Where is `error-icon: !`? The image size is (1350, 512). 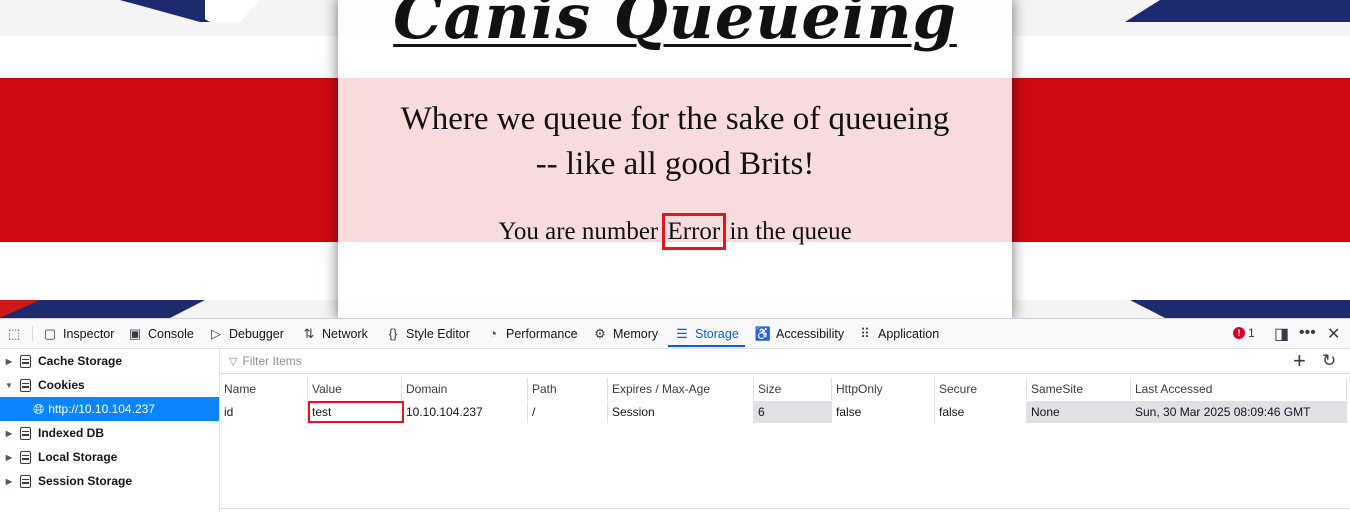 error-icon: ! is located at coordinates (1239, 333).